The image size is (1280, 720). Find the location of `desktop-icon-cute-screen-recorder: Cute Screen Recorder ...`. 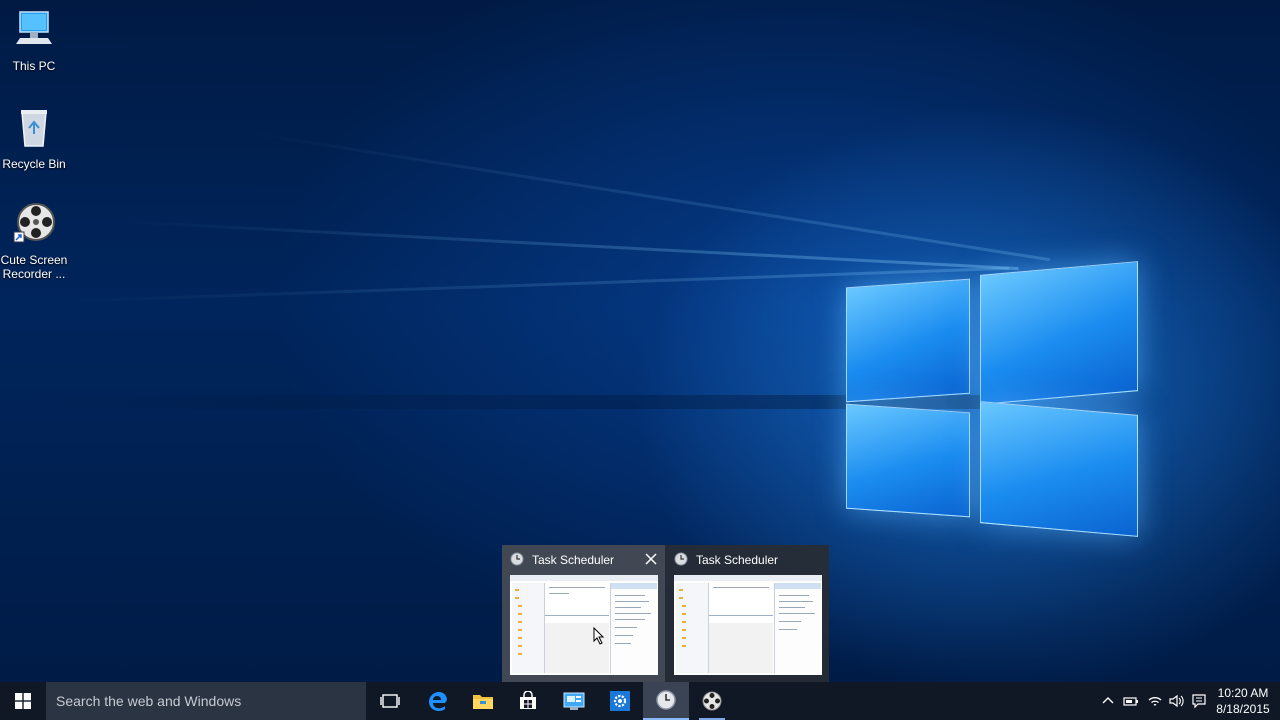

desktop-icon-cute-screen-recorder: Cute Screen Recorder ... is located at coordinates (35, 241).